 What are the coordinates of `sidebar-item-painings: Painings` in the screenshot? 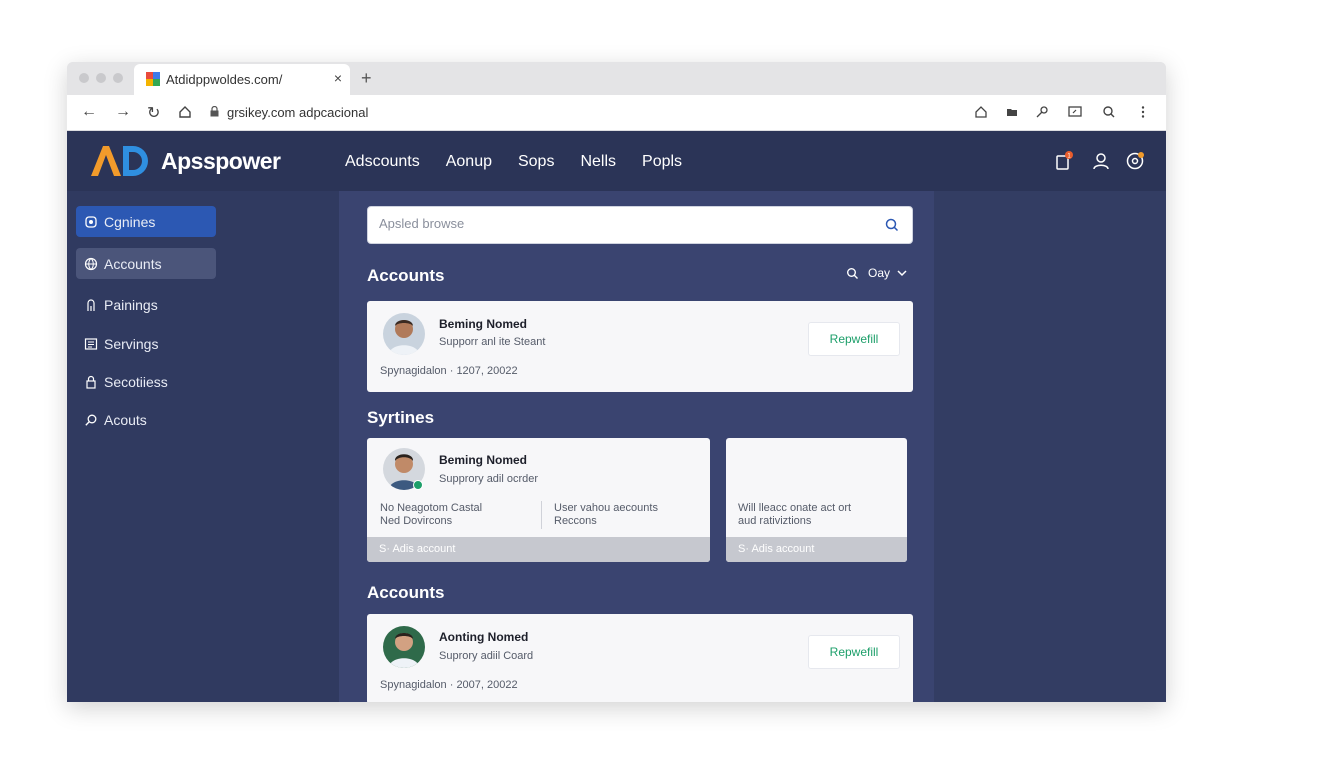 It's located at (146, 304).